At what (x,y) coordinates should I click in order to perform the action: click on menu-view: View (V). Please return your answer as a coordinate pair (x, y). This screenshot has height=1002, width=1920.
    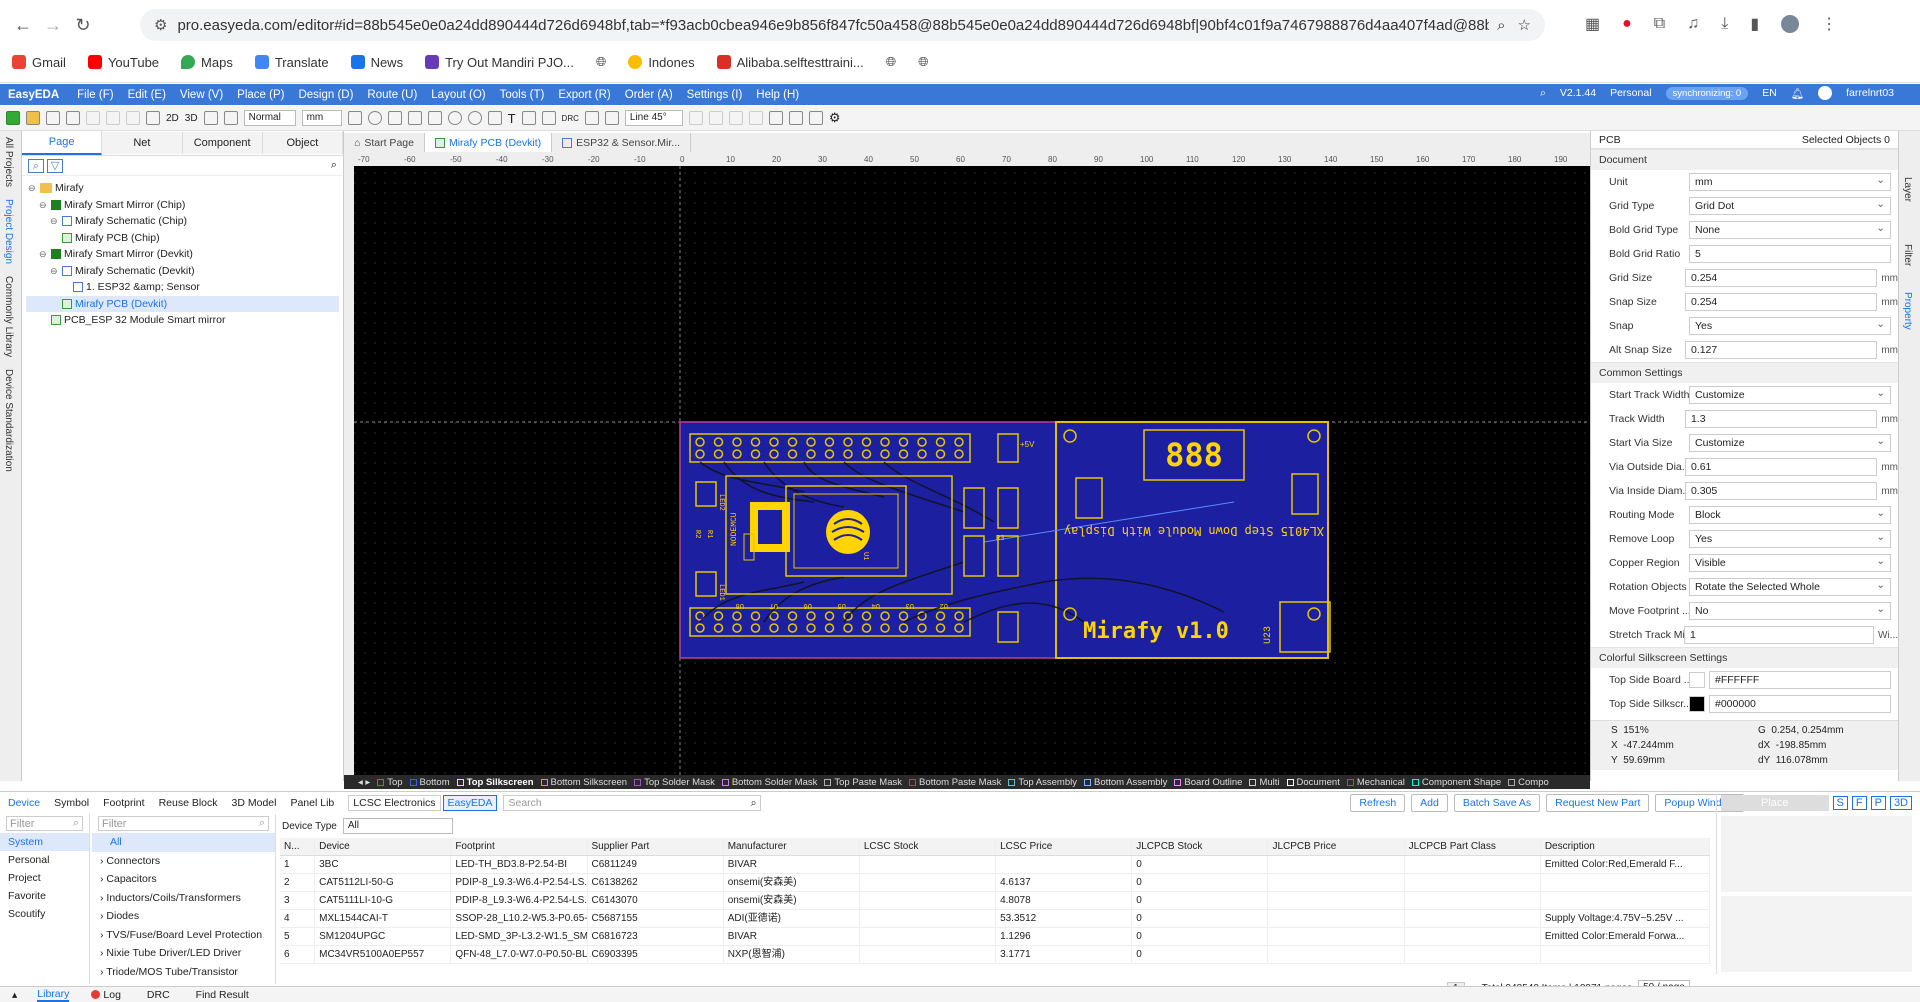
    Looking at the image, I should click on (201, 95).